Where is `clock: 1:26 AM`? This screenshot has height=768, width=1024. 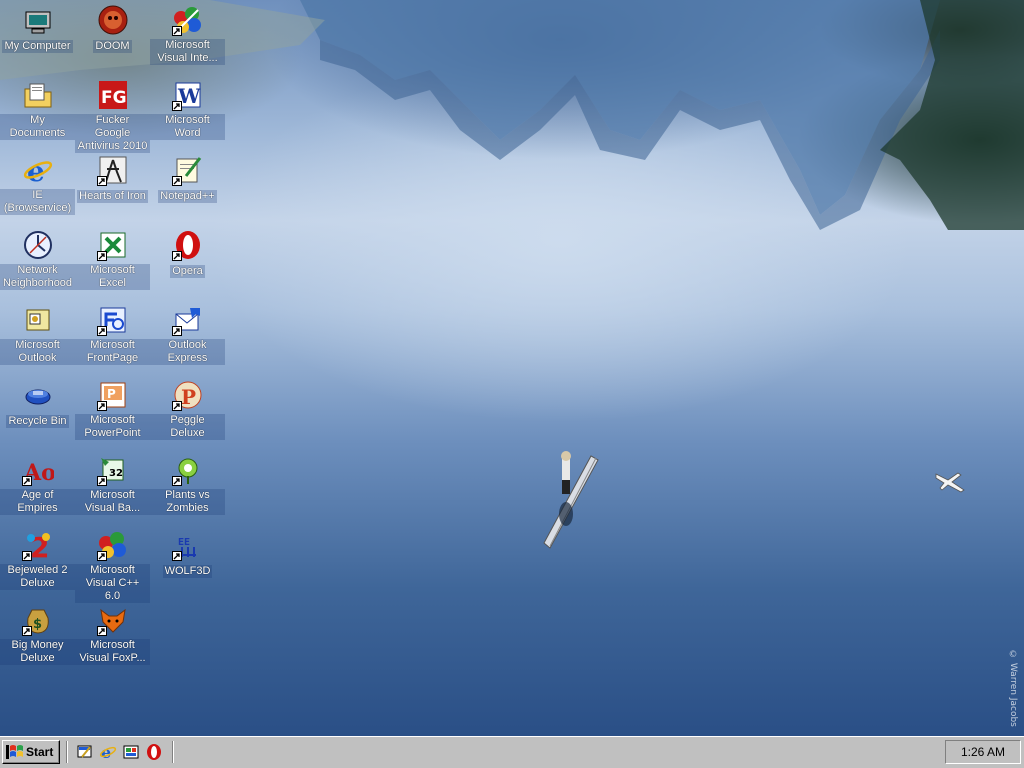 clock: 1:26 AM is located at coordinates (983, 752).